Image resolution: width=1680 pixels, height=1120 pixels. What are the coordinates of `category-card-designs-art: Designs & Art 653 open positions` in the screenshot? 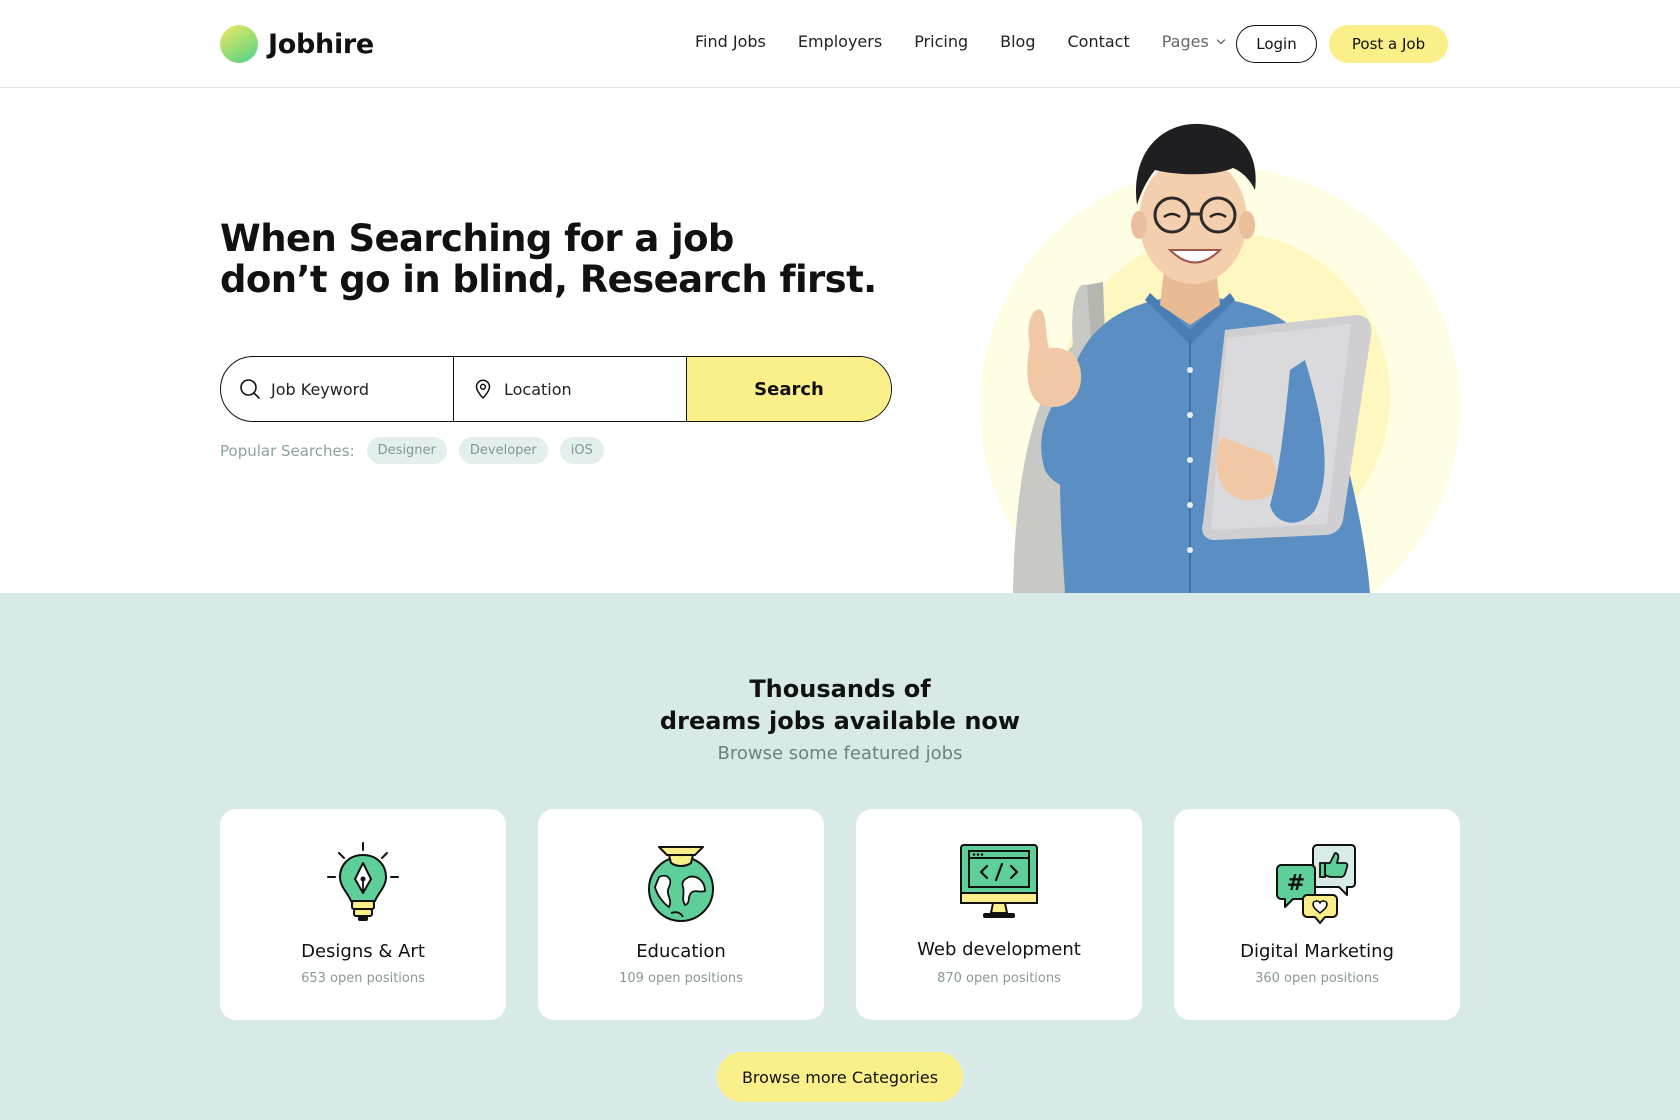 It's located at (363, 914).